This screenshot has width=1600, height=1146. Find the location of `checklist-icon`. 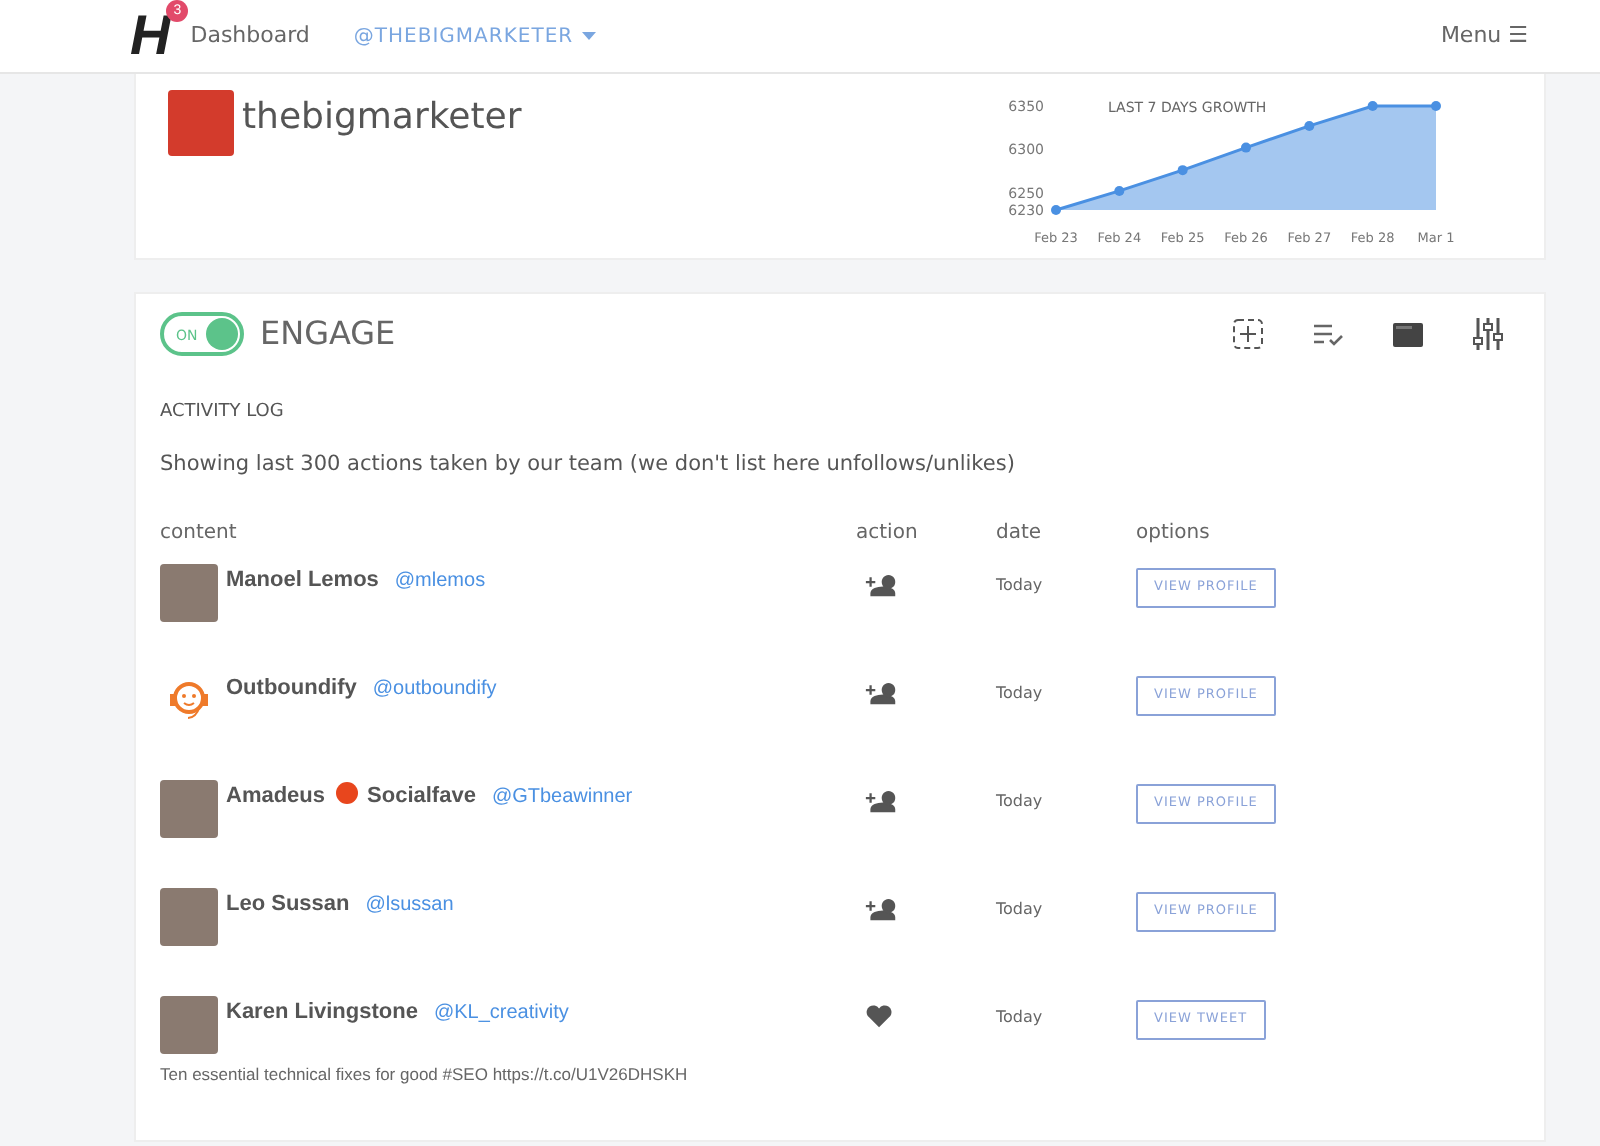

checklist-icon is located at coordinates (1328, 334).